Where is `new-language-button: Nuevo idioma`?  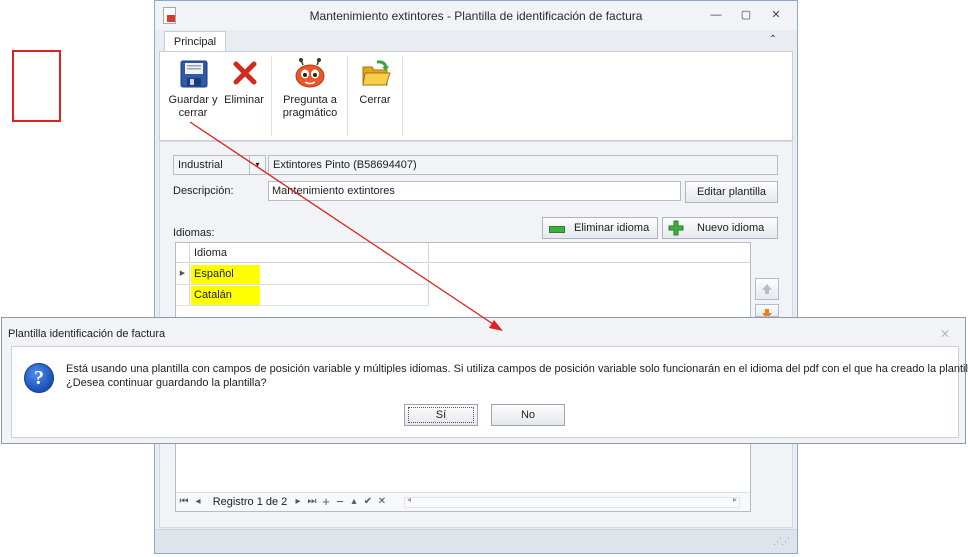
new-language-button: Nuevo idioma is located at coordinates (720, 228).